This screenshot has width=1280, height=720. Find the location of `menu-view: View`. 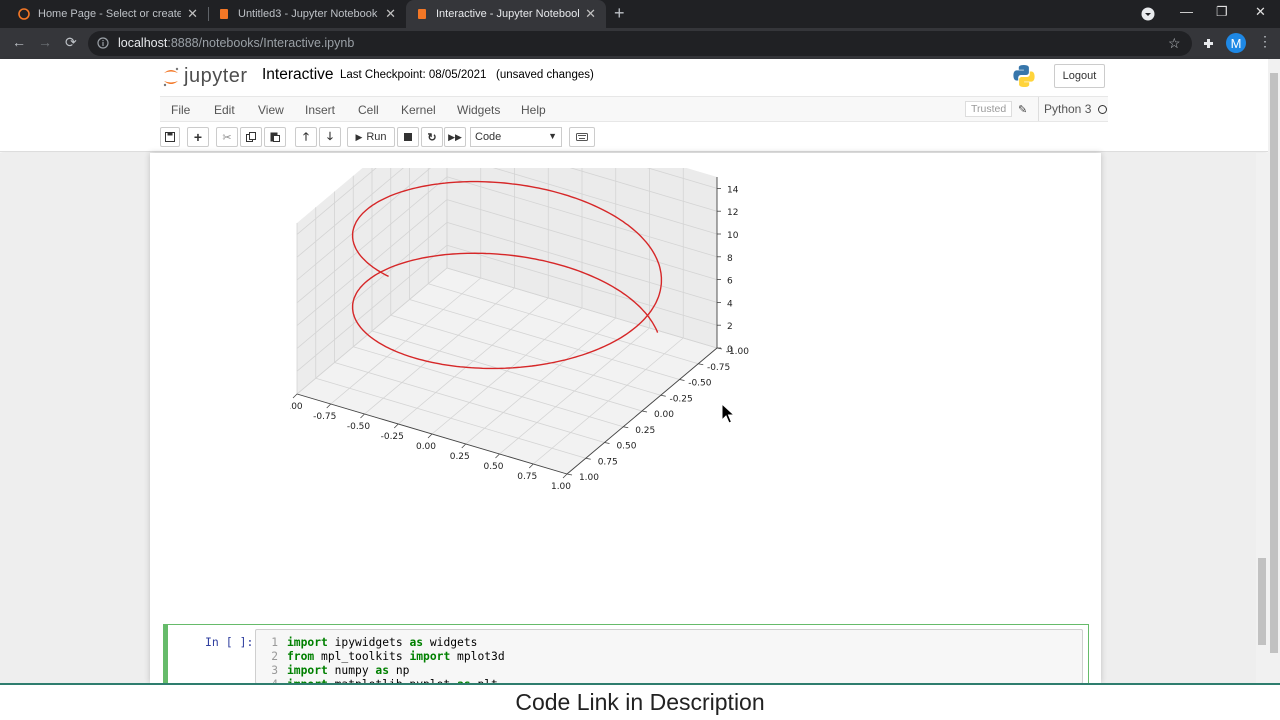

menu-view: View is located at coordinates (271, 110).